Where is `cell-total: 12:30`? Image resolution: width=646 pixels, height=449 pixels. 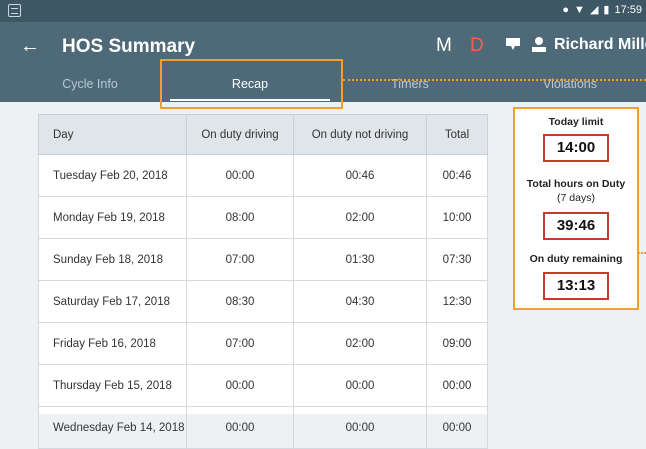 cell-total: 12:30 is located at coordinates (457, 301).